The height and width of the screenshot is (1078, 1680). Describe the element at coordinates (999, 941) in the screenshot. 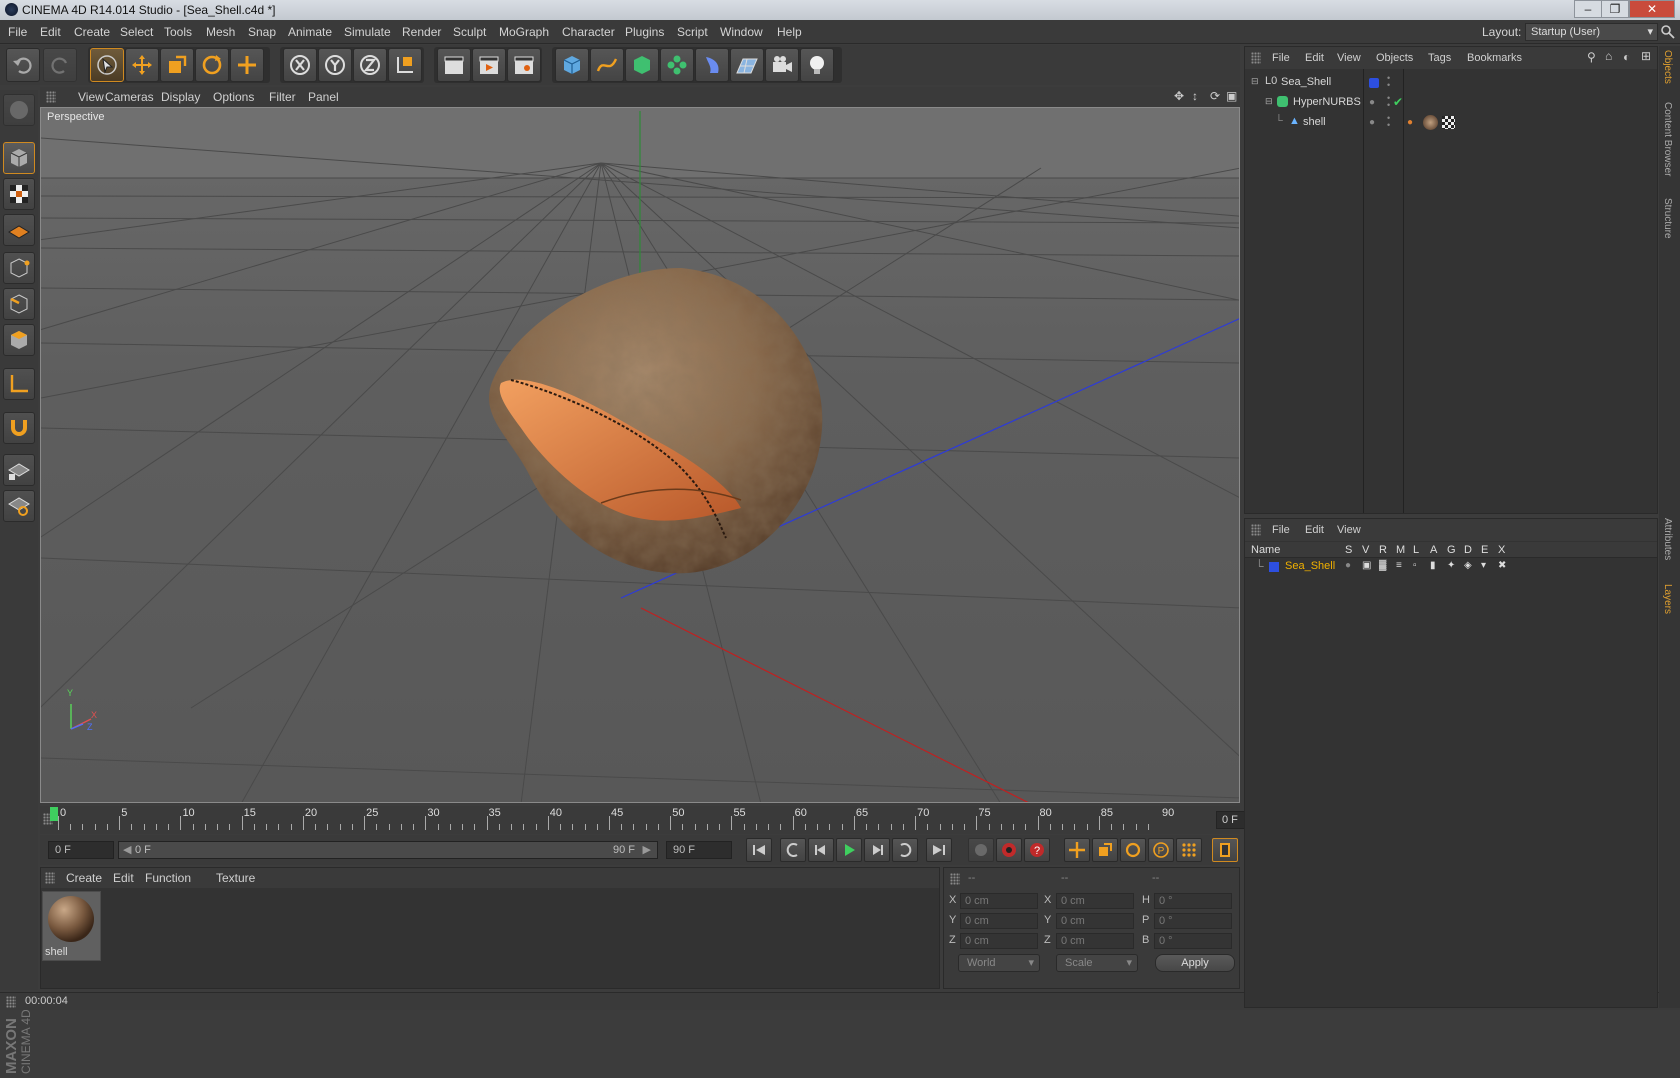

I see `pos-z-field: 0 cm` at that location.